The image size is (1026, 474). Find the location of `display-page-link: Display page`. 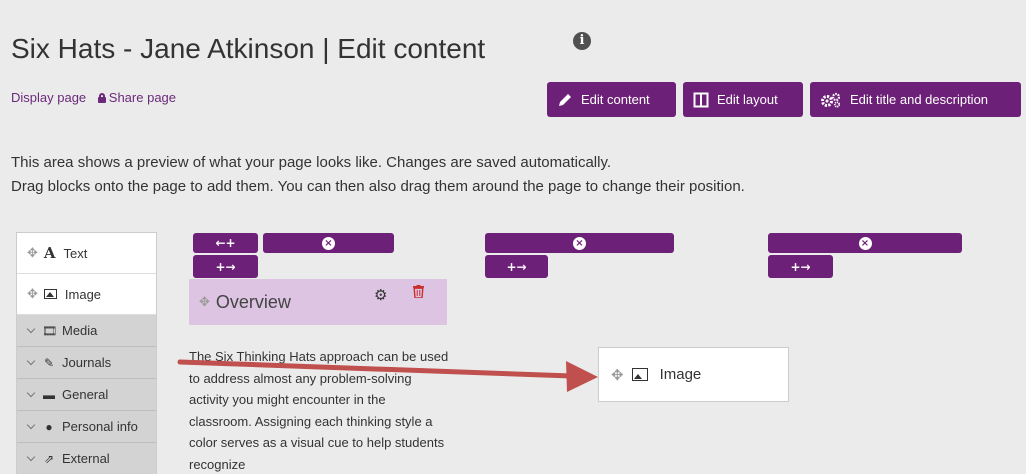

display-page-link: Display page is located at coordinates (48, 97).